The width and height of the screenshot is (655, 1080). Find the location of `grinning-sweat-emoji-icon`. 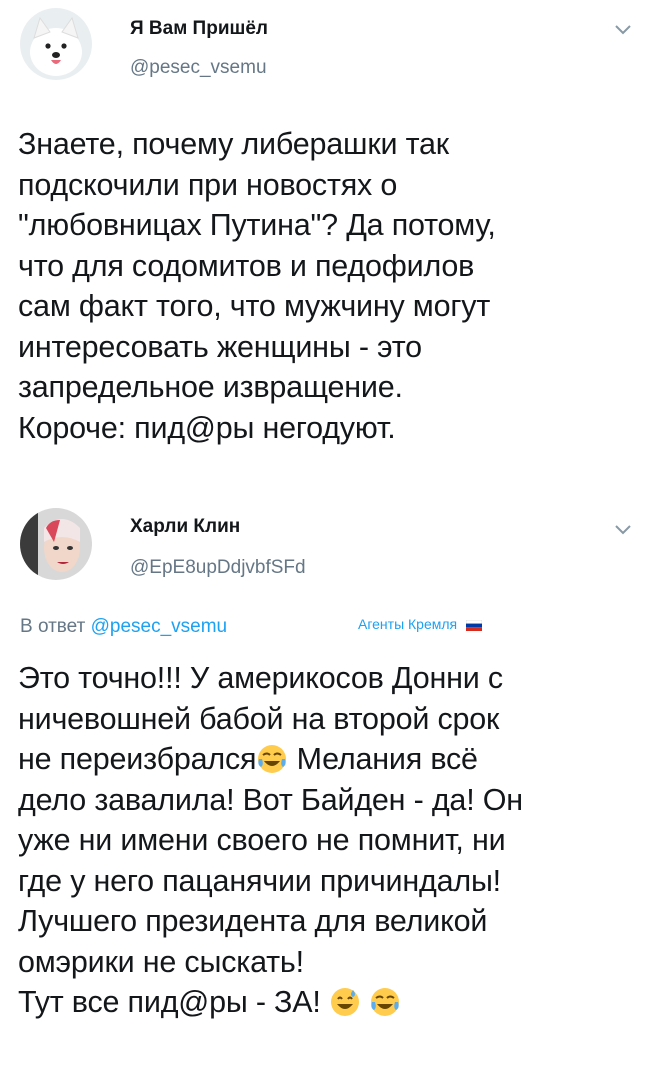

grinning-sweat-emoji-icon is located at coordinates (344, 1002).